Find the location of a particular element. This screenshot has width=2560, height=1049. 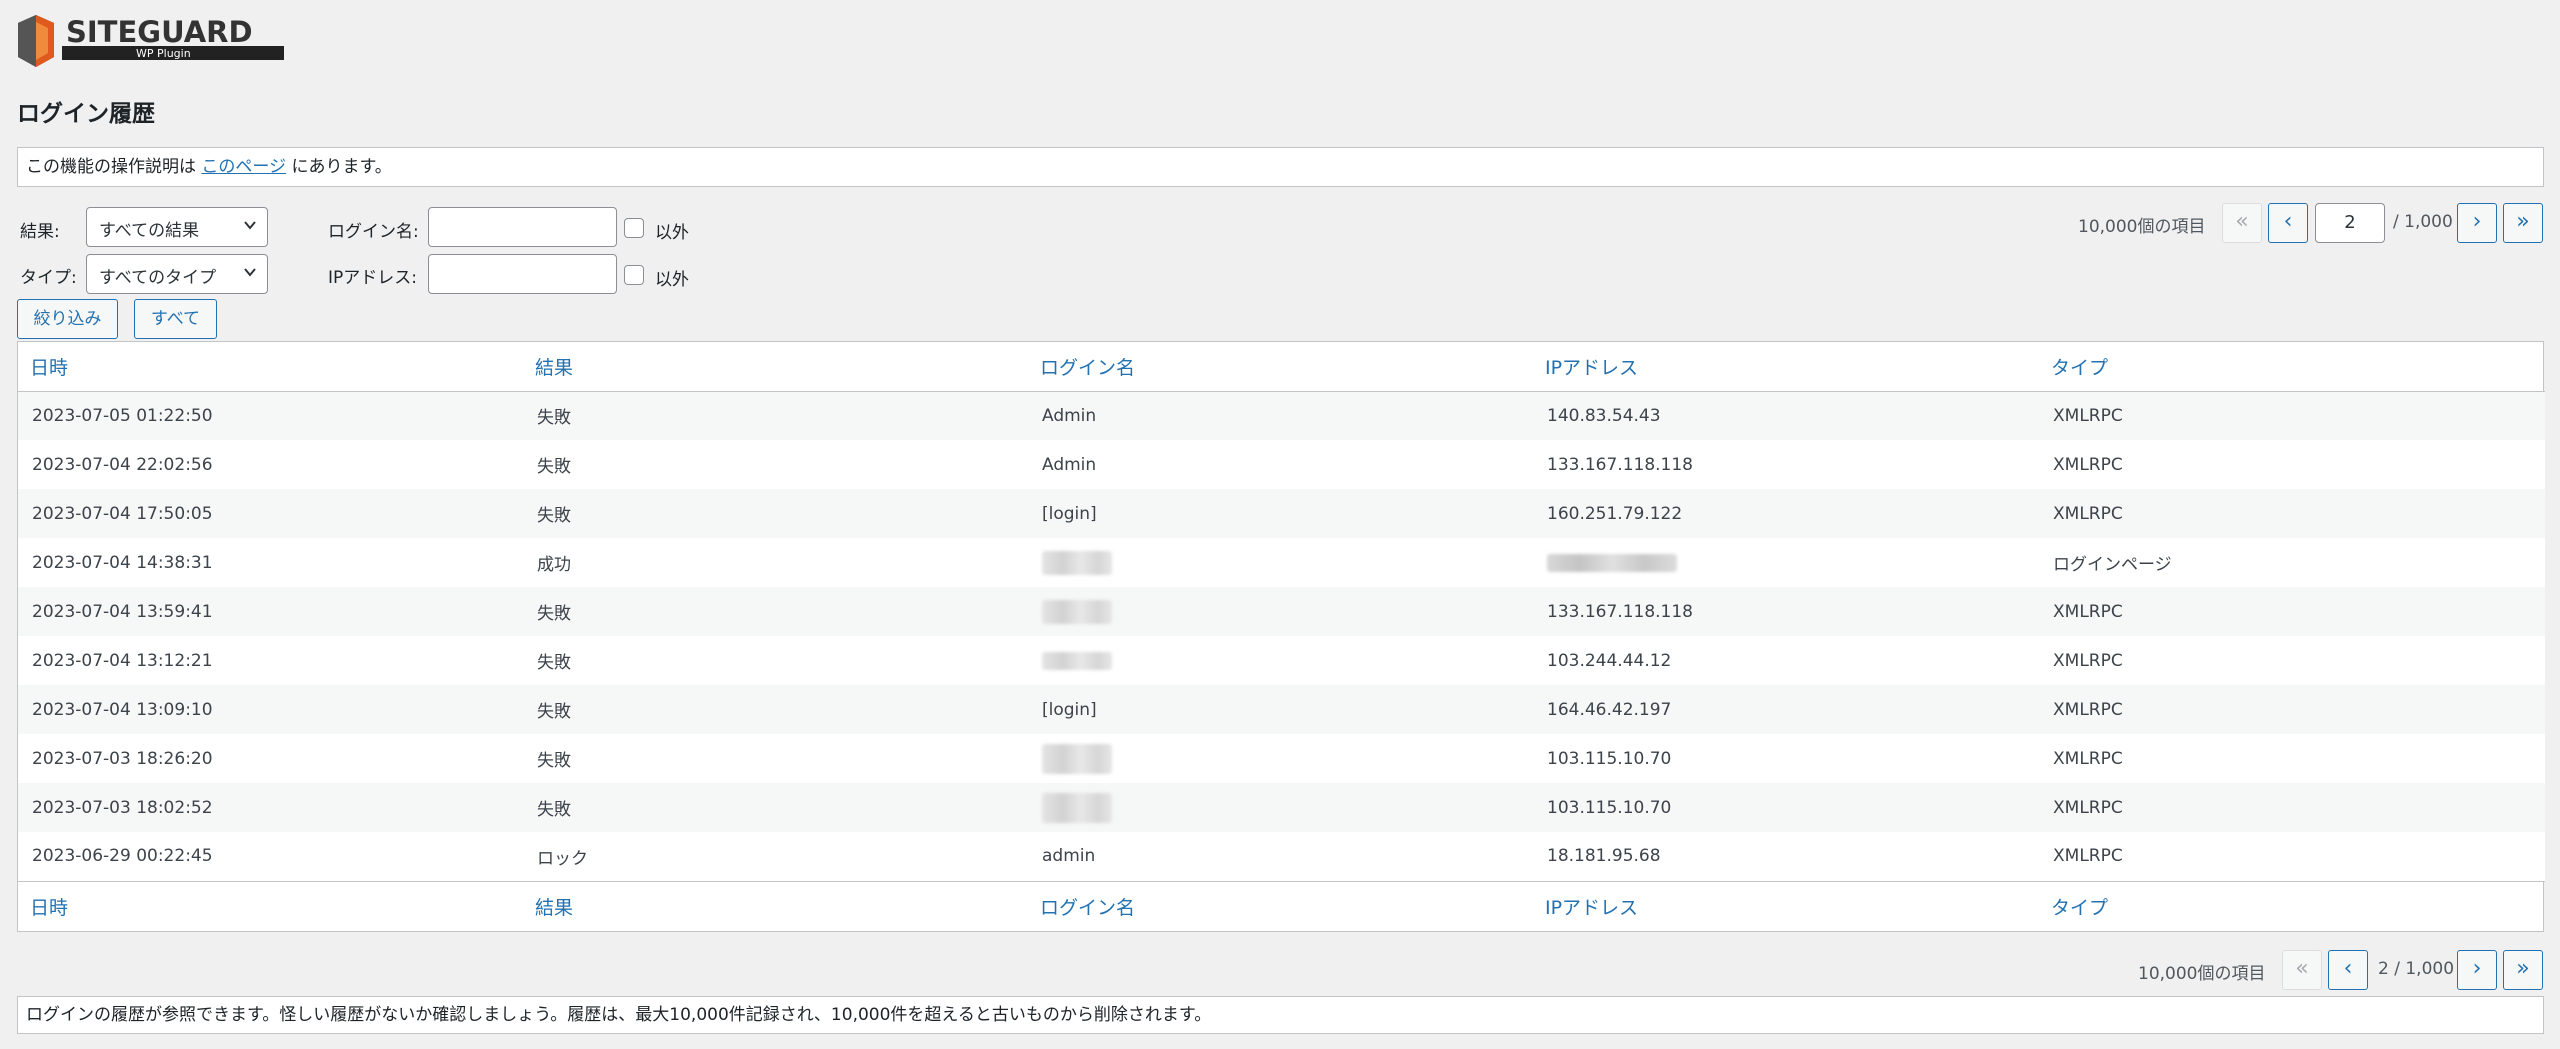

ip-address-input is located at coordinates (522, 274).